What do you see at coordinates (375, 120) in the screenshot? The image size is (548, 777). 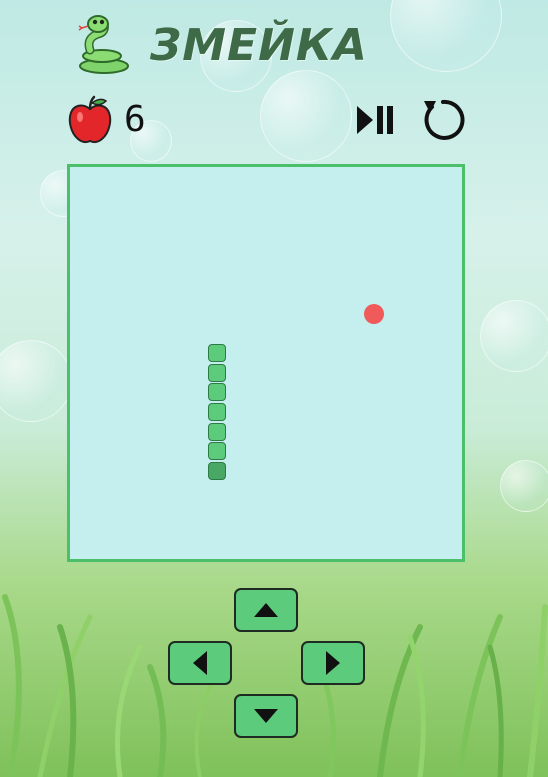 I see `play-pause-icon` at bounding box center [375, 120].